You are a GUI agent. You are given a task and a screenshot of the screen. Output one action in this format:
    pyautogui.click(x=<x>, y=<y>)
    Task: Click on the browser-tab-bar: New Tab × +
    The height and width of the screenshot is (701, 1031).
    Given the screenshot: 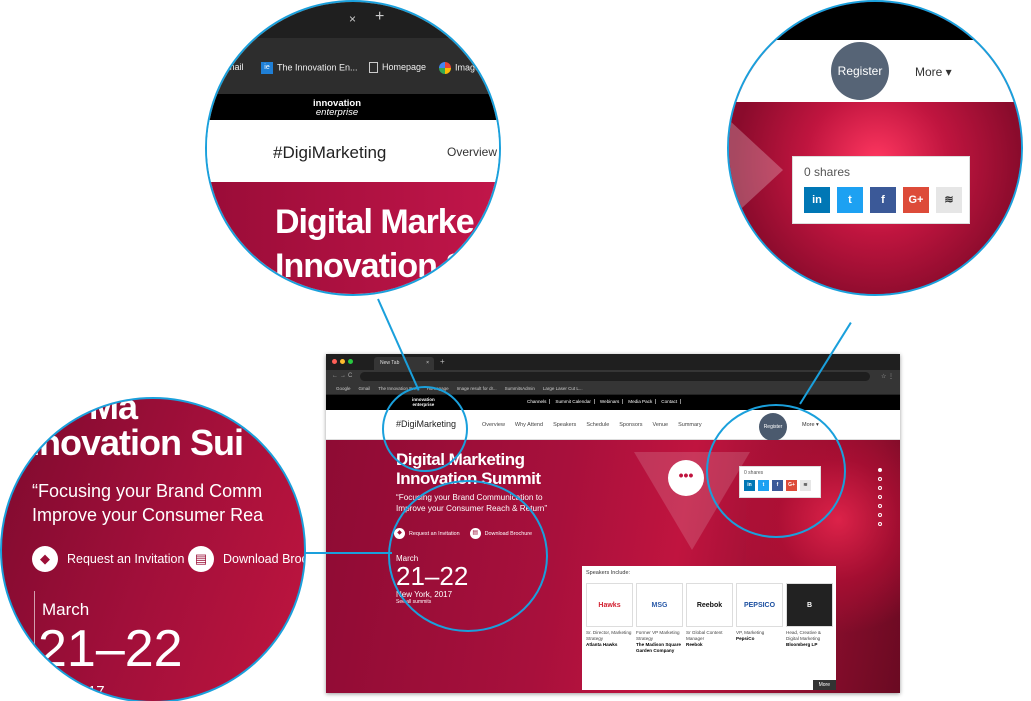 What is the action you would take?
    pyautogui.click(x=613, y=362)
    